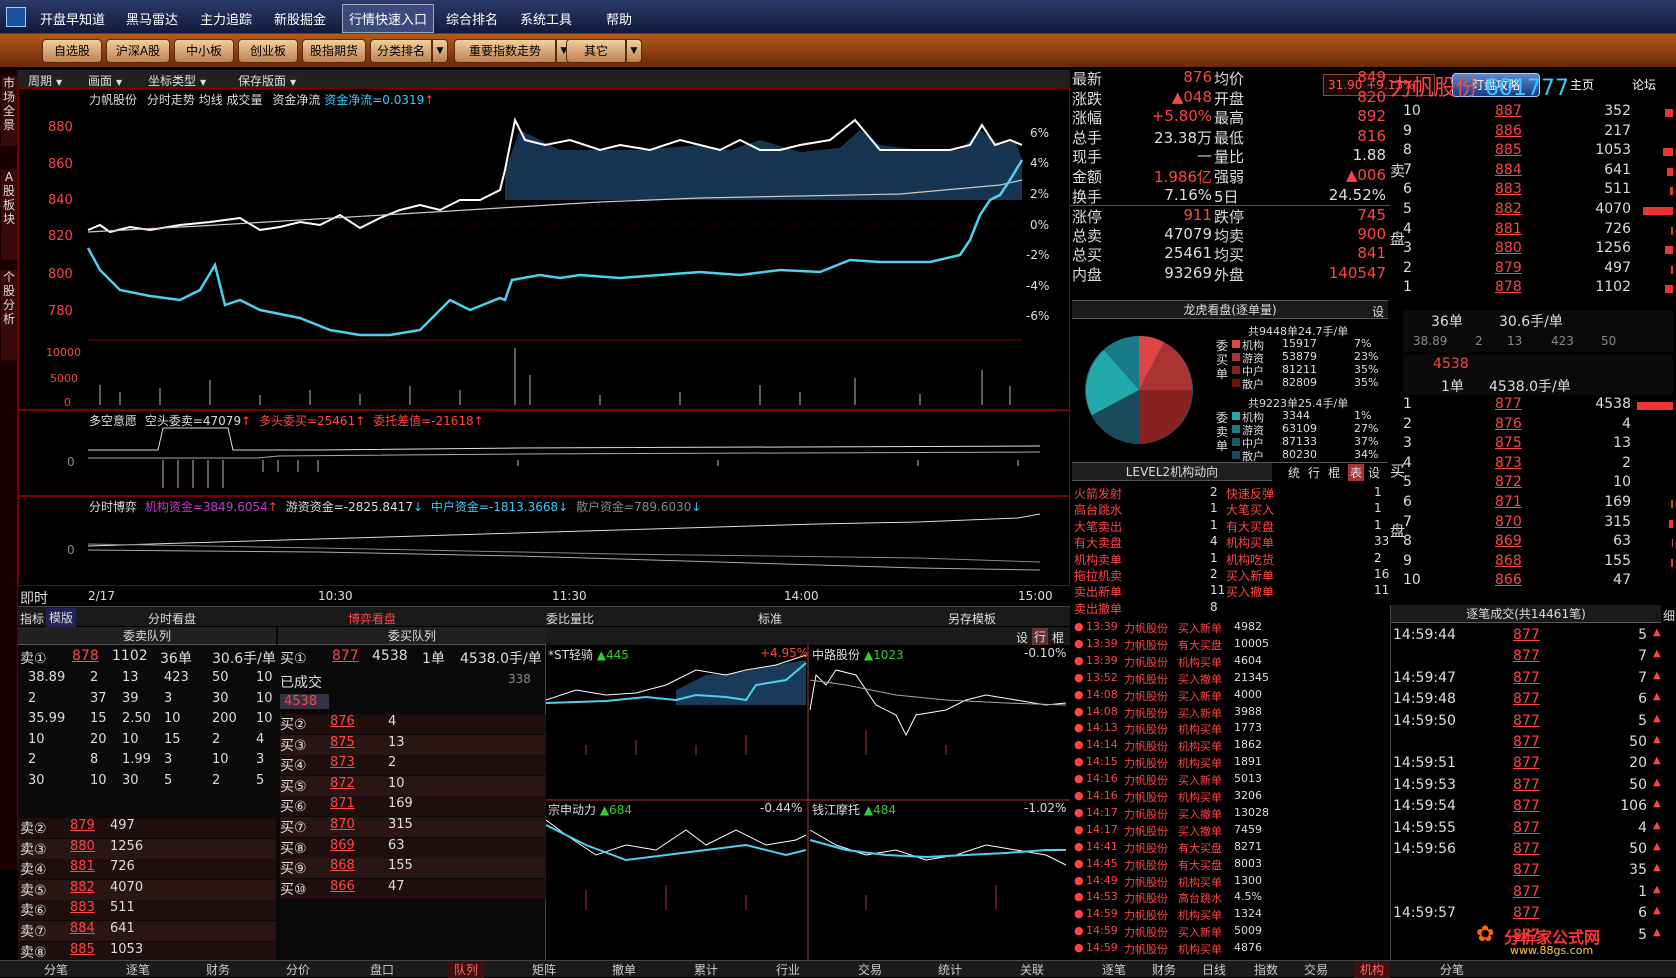 This screenshot has width=1676, height=978. I want to click on tab-save-template: 另存模板, so click(972, 618).